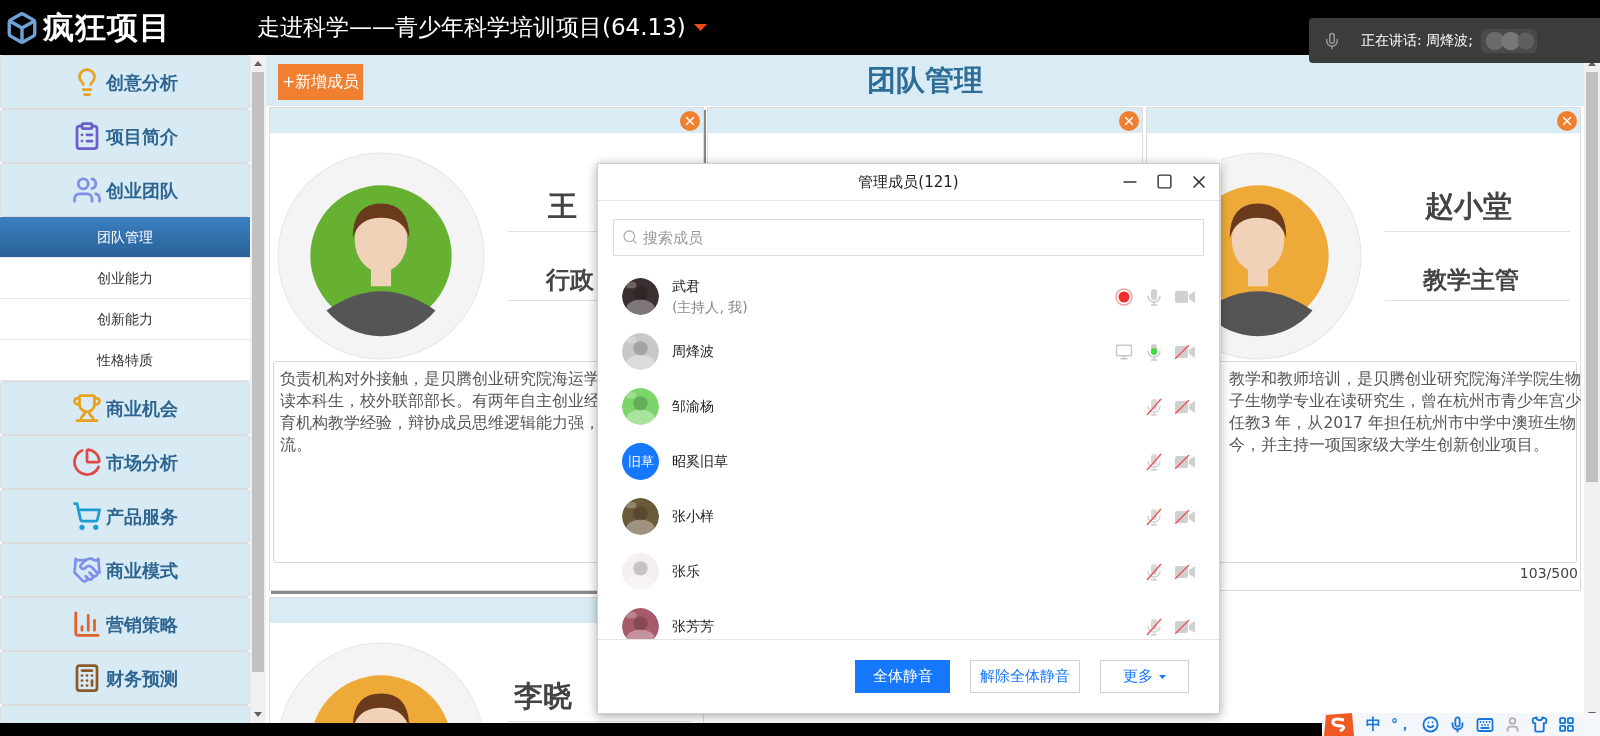 This screenshot has width=1600, height=736. Describe the element at coordinates (1539, 724) in the screenshot. I see `shirt-icon` at that location.